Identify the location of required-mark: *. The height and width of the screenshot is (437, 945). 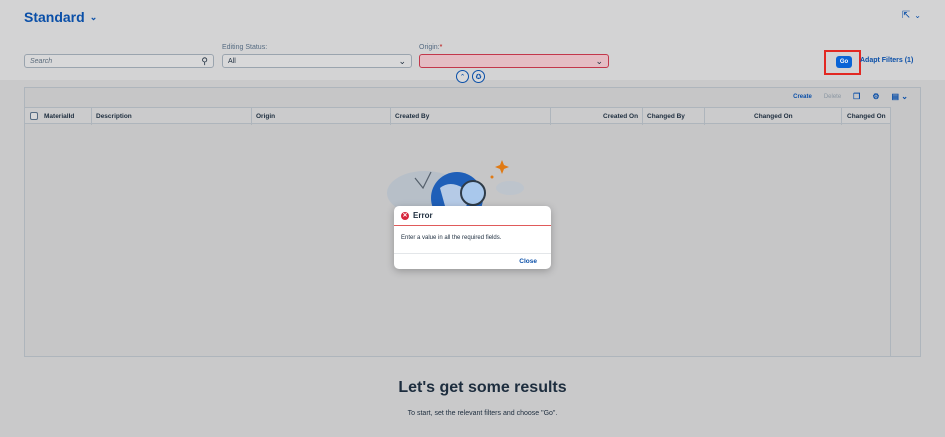
(441, 47).